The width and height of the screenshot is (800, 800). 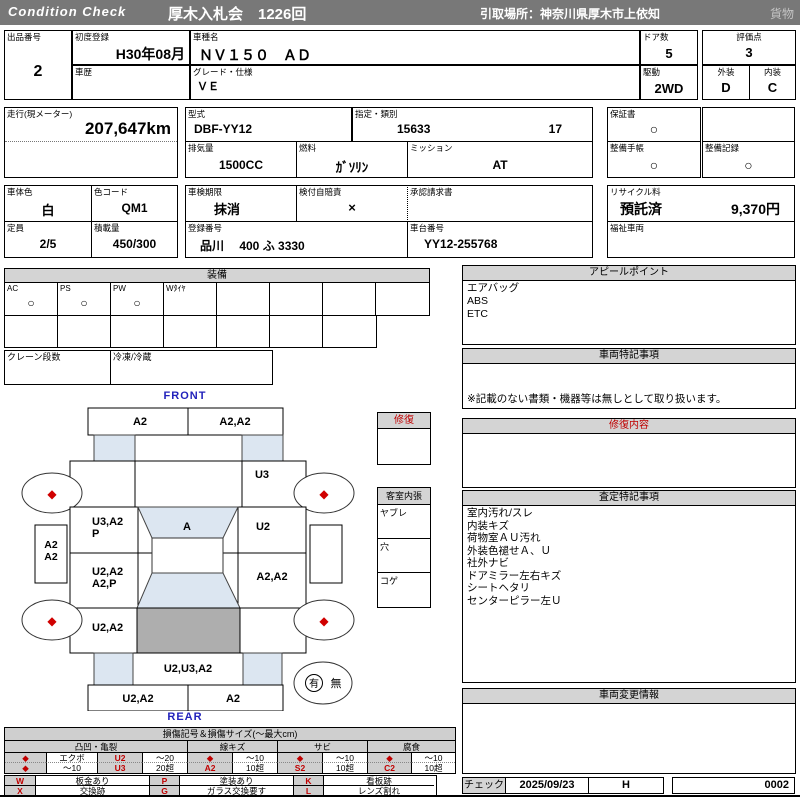 I want to click on welfare-cell: 福祉車両, so click(x=701, y=239).